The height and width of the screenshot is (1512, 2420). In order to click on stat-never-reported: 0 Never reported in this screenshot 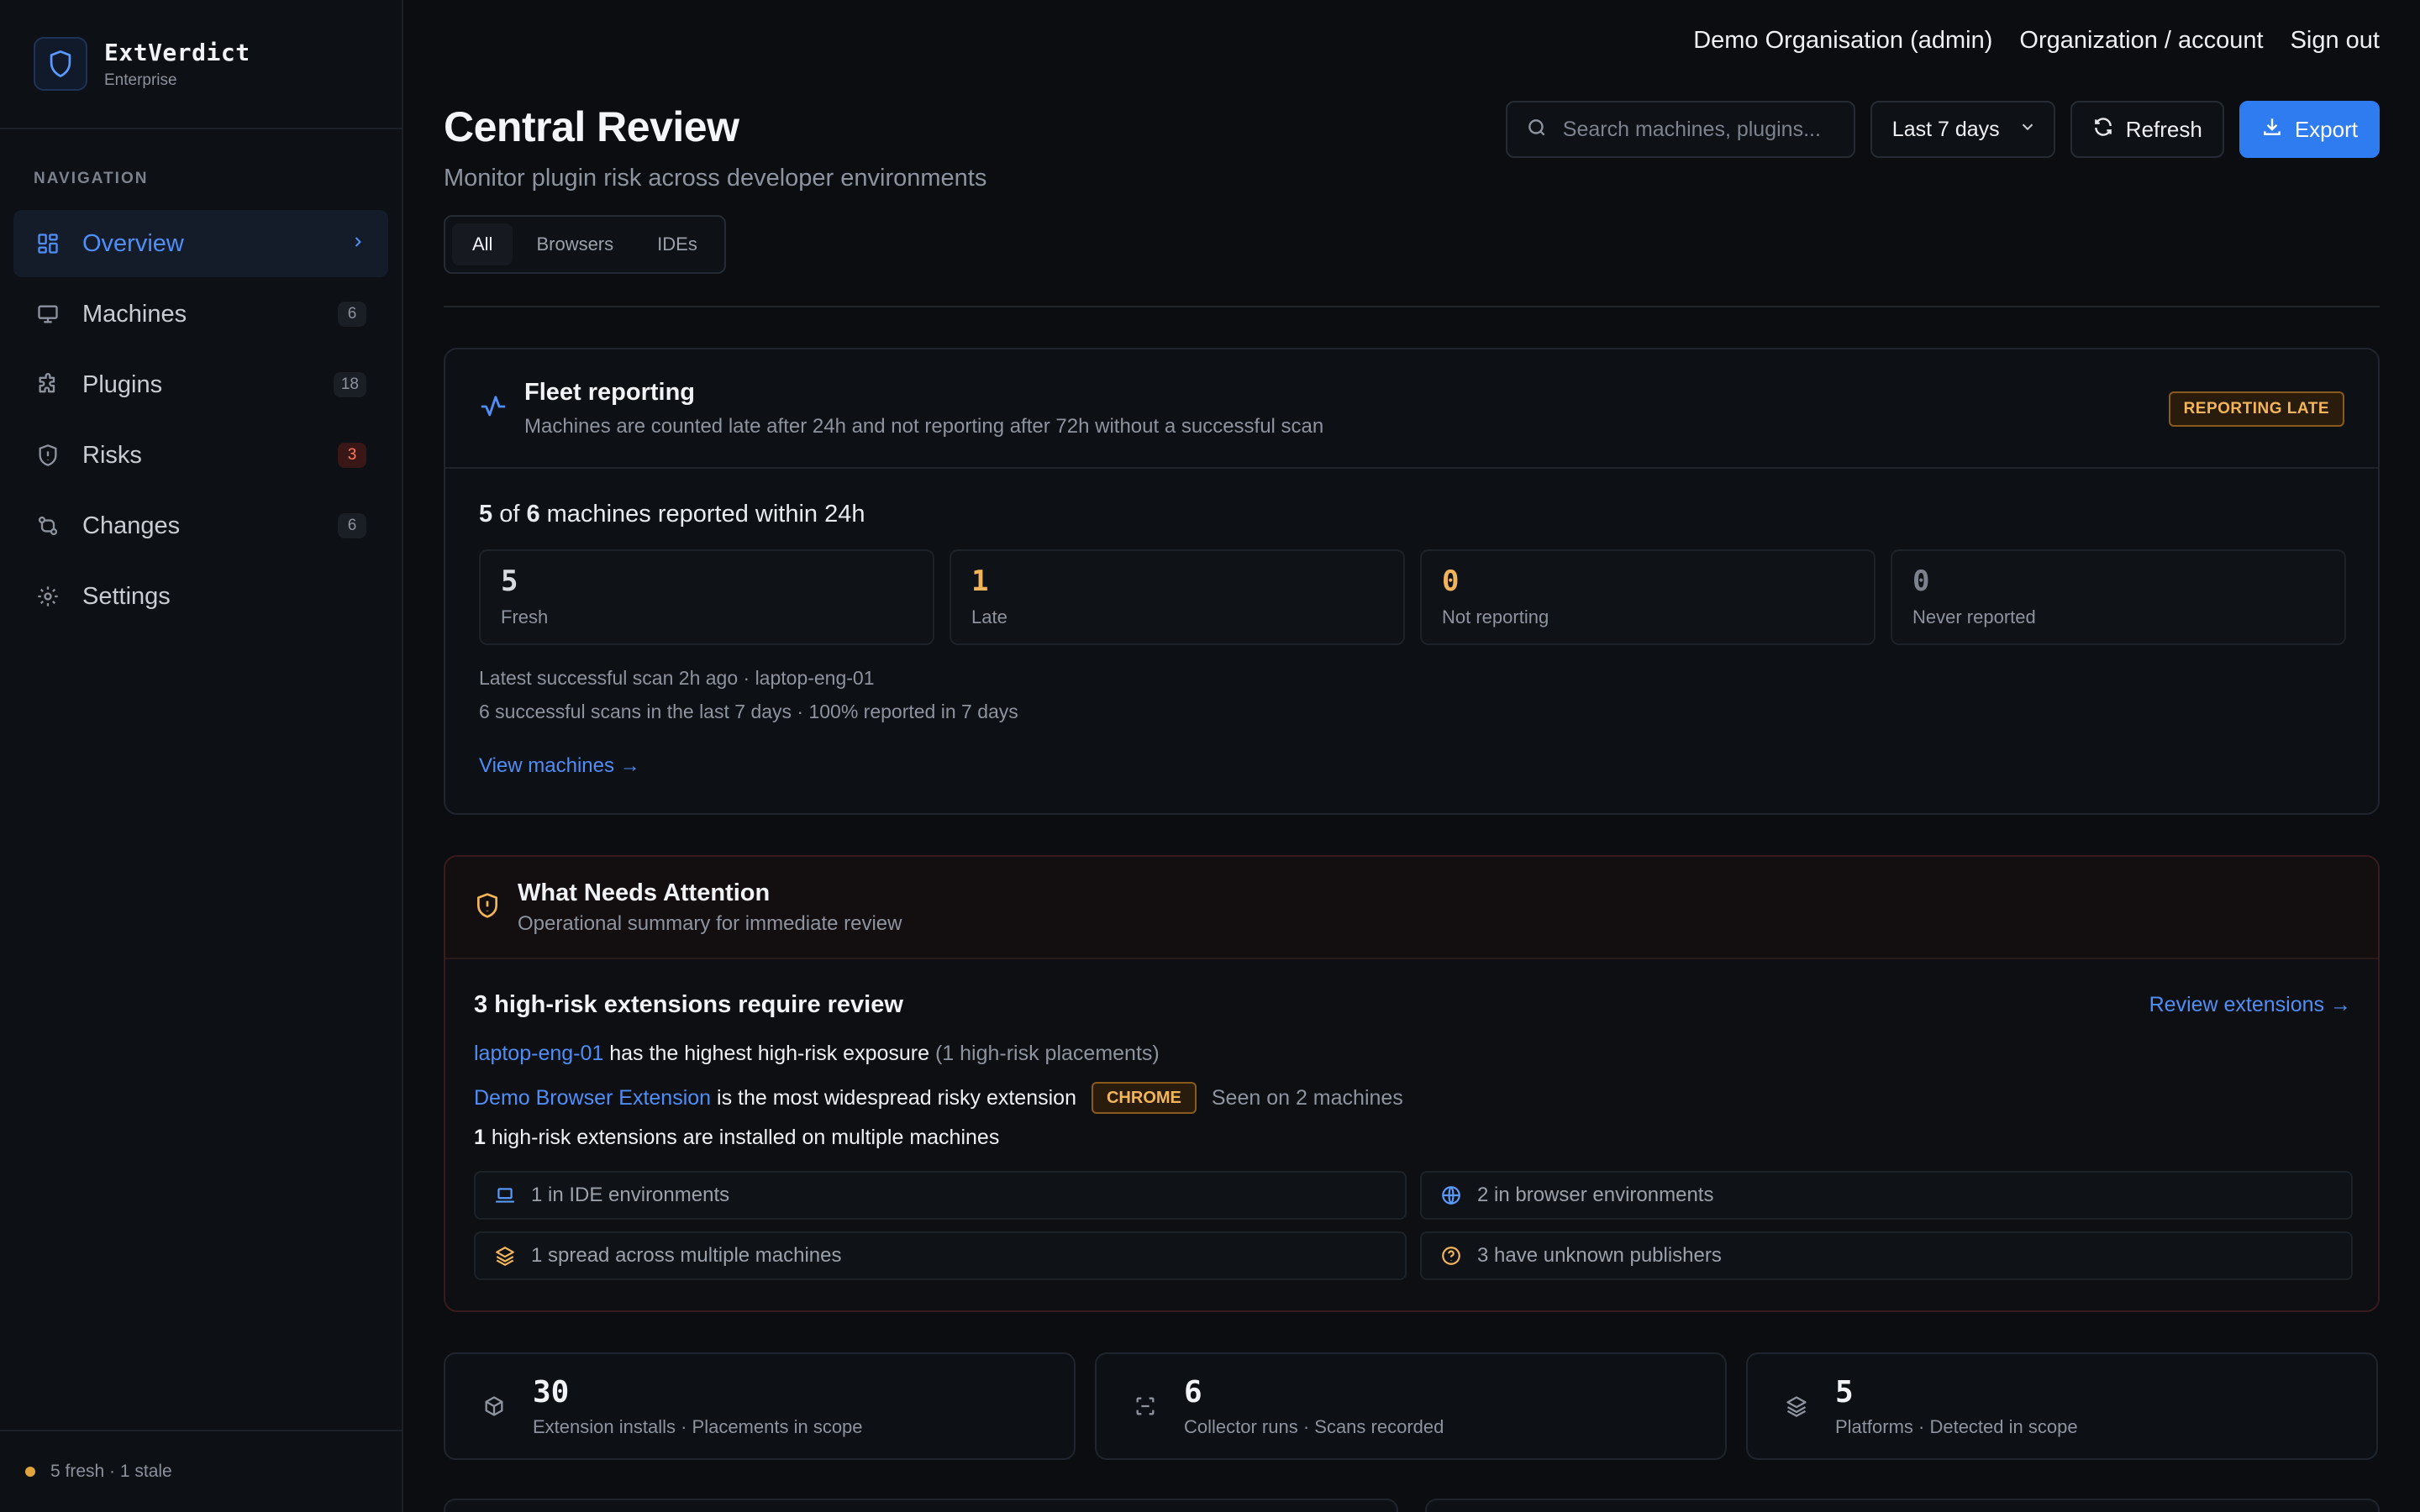, I will do `click(2118, 597)`.